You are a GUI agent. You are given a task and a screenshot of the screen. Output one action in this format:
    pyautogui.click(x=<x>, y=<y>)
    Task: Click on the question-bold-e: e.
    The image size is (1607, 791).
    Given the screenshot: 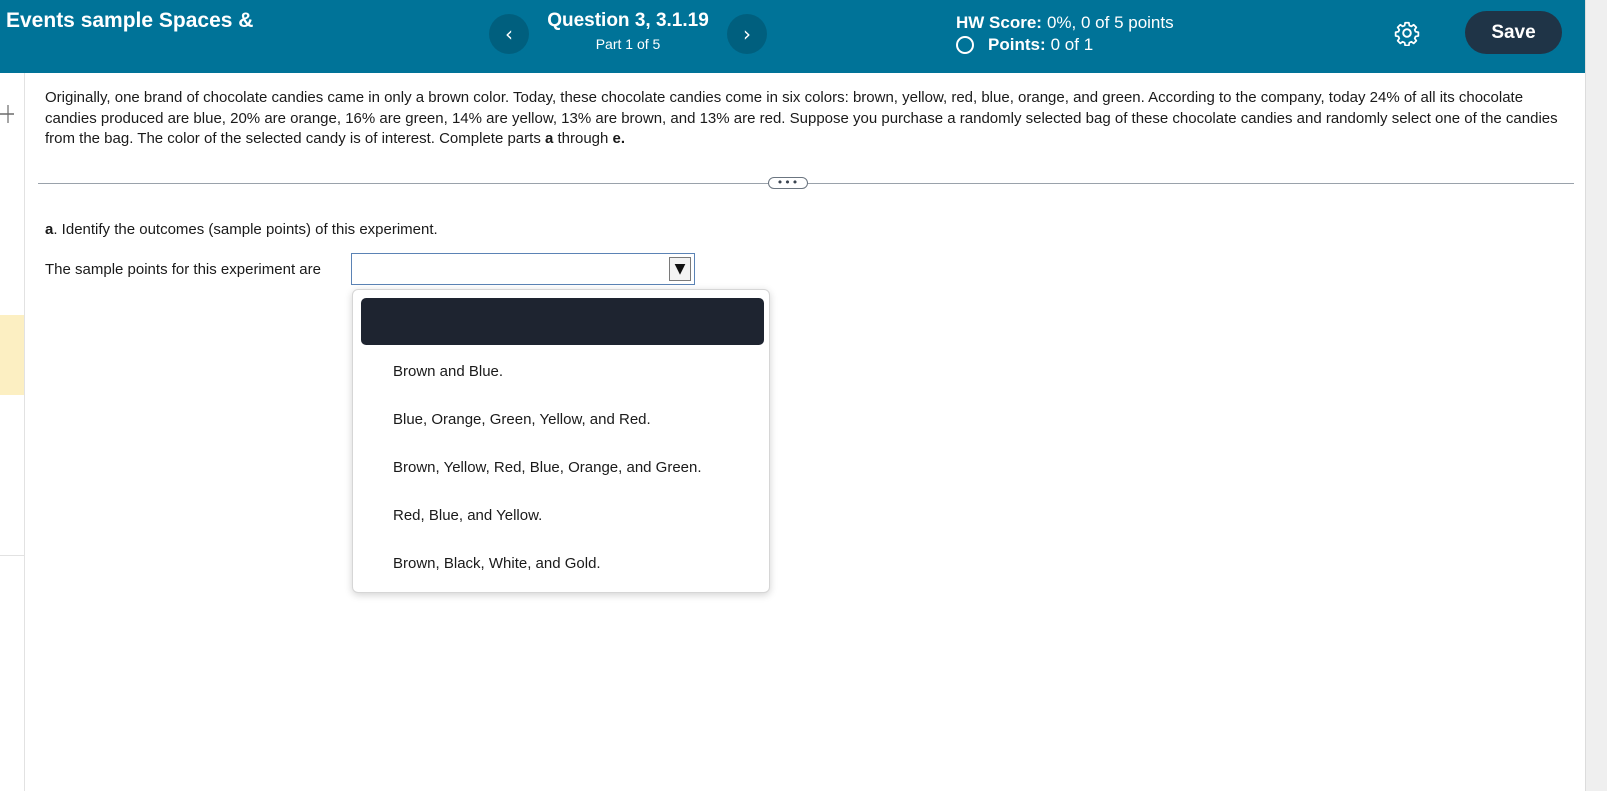 What is the action you would take?
    pyautogui.click(x=619, y=138)
    